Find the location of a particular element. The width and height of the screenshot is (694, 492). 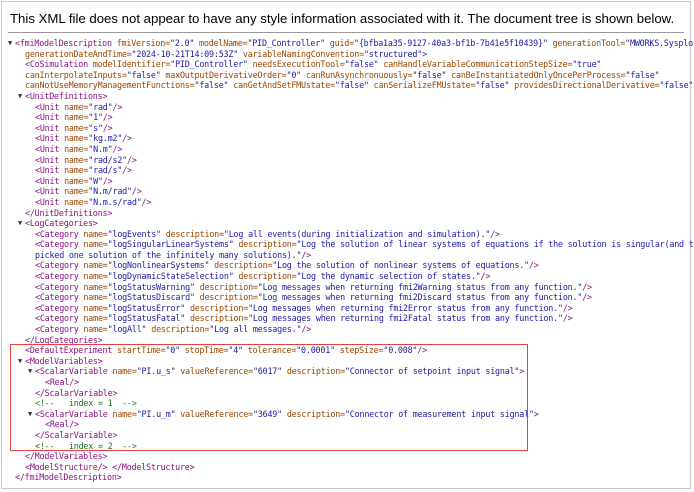

xml-attribute-name: canNotUseMemoryManagementFunctions= is located at coordinates (110, 85).